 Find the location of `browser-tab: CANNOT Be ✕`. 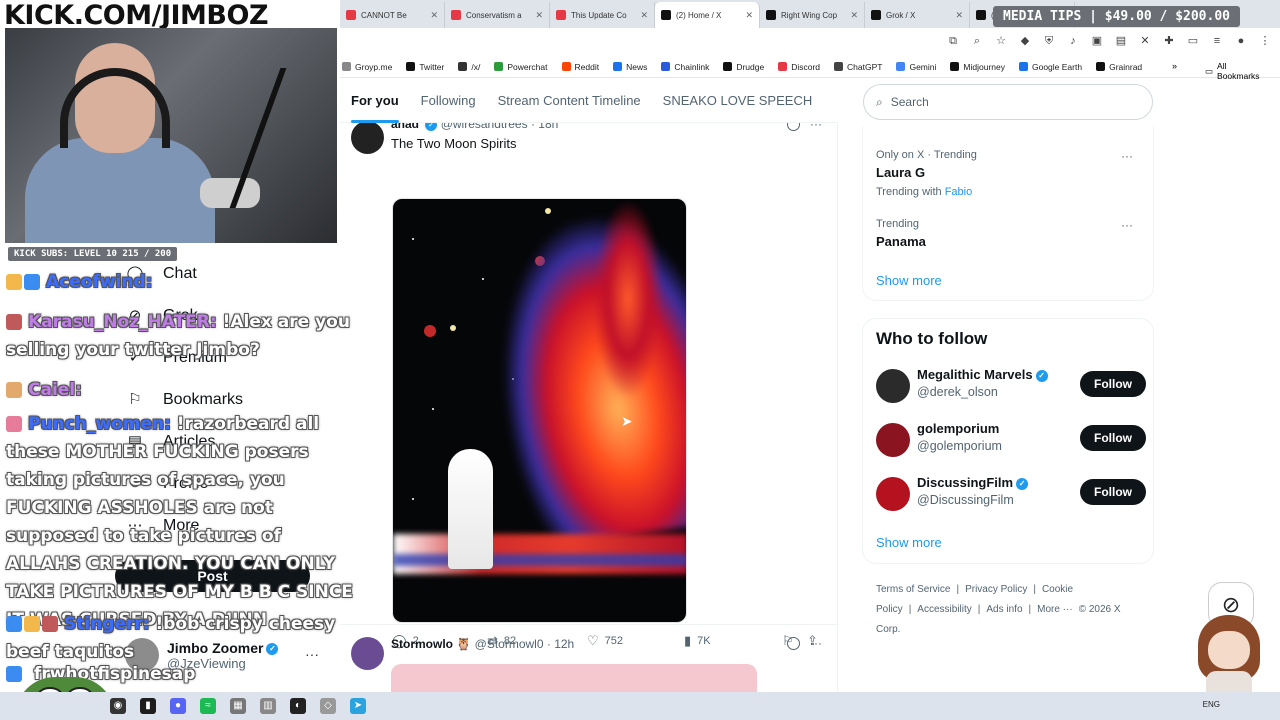

browser-tab: CANNOT Be ✕ is located at coordinates (392, 15).